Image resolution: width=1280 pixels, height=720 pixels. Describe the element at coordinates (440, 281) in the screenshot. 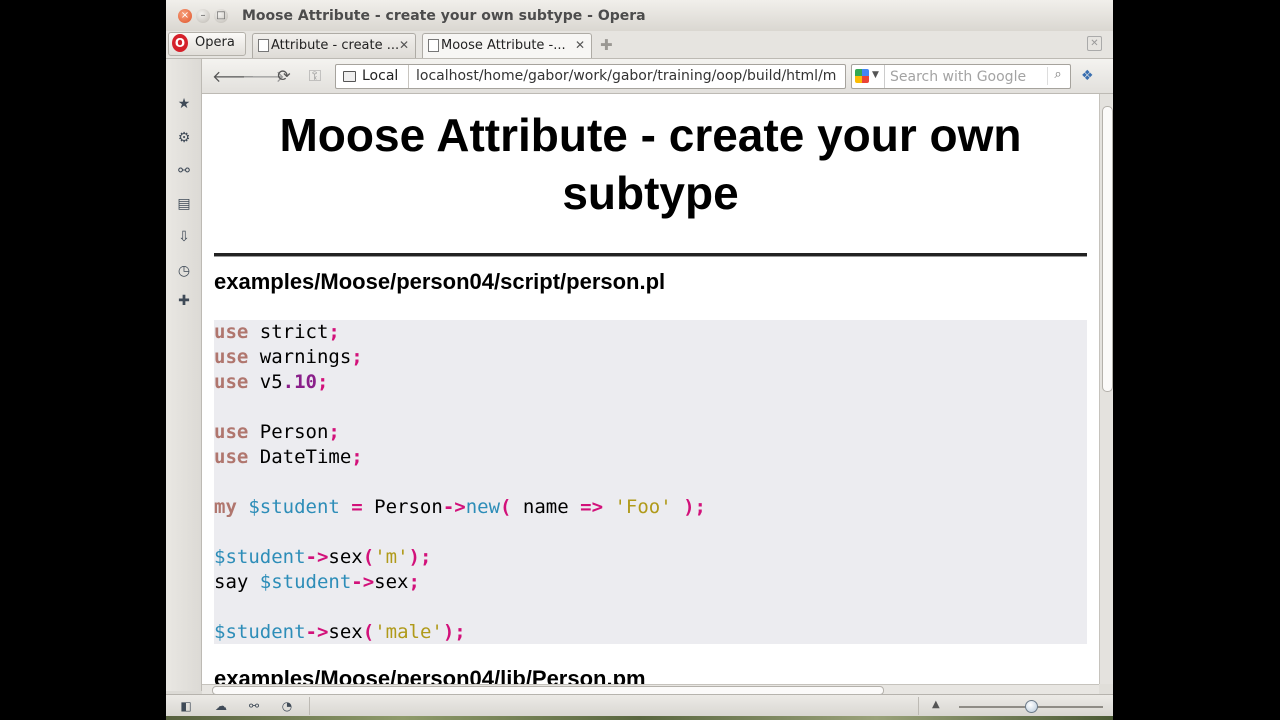

I see `file-heading-person-pl: examples/Moose/person04/script/person.pl` at that location.